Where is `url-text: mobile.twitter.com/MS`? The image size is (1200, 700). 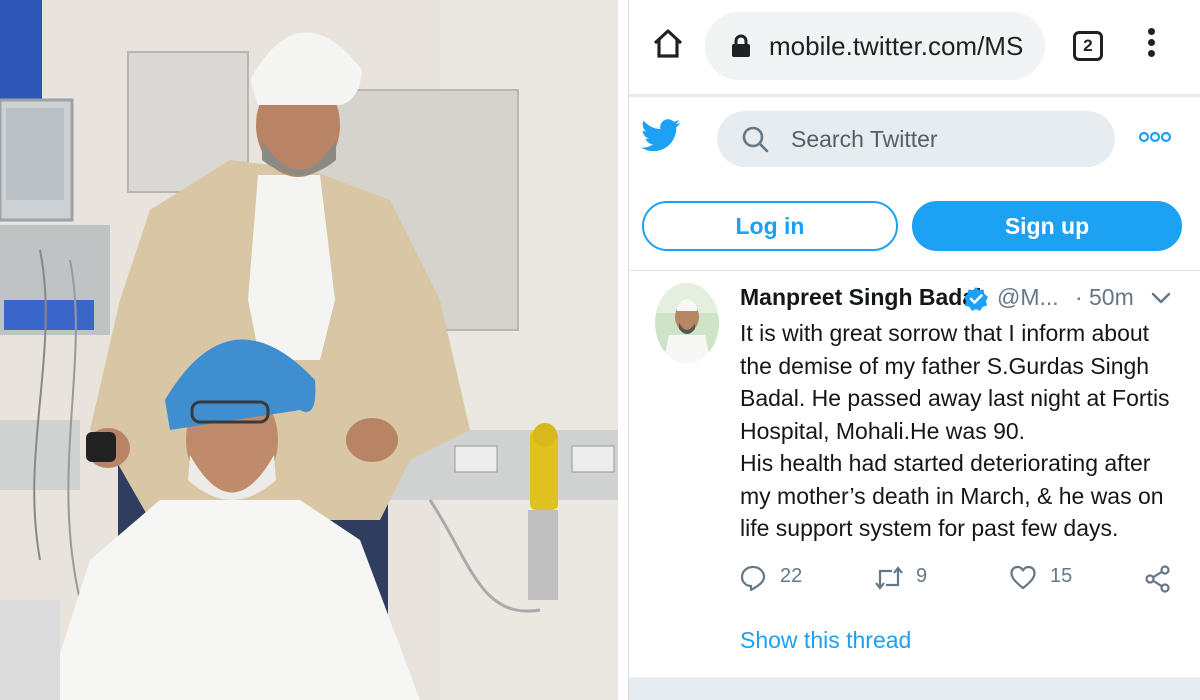 url-text: mobile.twitter.com/MS is located at coordinates (896, 46).